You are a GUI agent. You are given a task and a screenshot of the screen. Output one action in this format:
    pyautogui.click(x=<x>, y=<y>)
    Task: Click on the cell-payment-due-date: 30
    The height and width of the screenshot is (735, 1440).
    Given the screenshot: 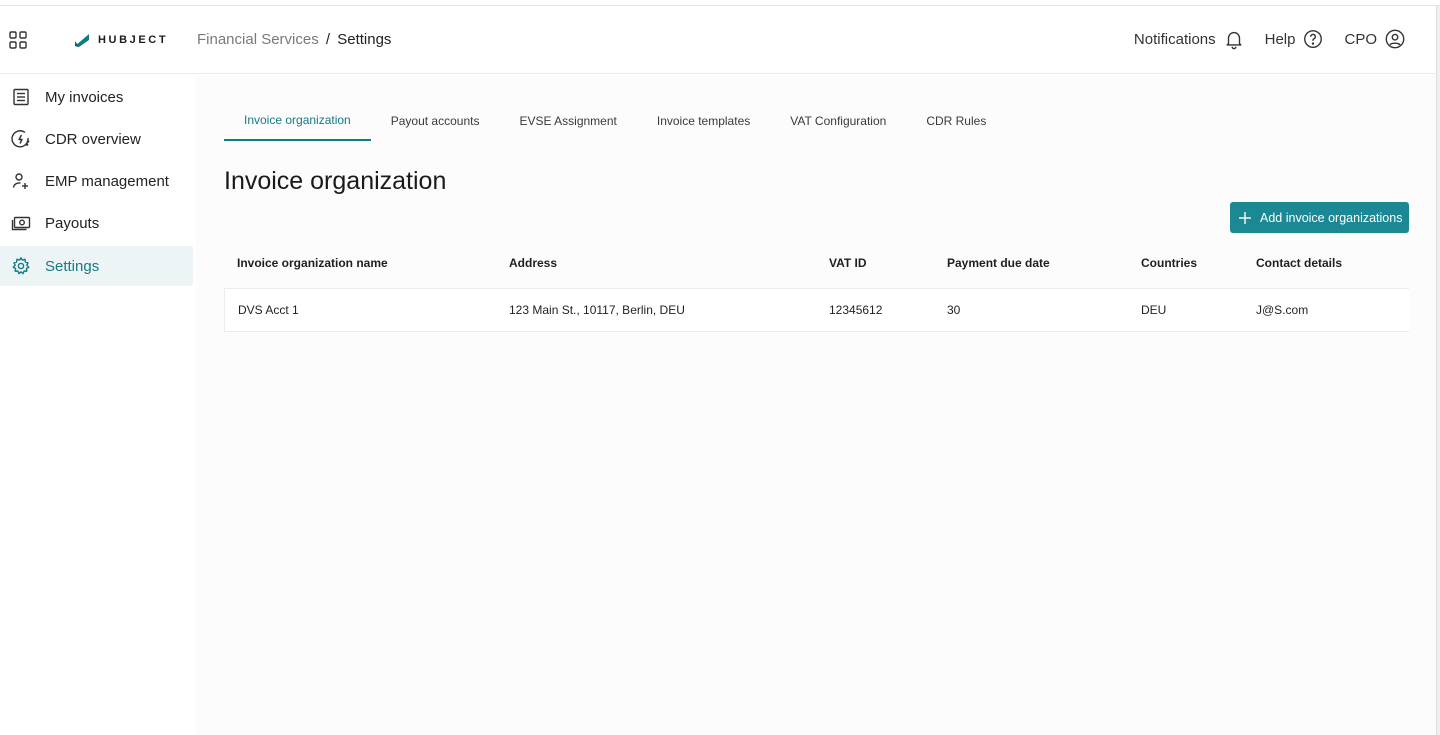 What is the action you would take?
    pyautogui.click(x=954, y=310)
    